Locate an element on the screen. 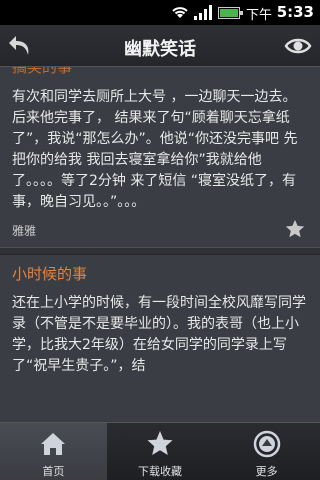  joke-title: 小时候的事 is located at coordinates (50, 274).